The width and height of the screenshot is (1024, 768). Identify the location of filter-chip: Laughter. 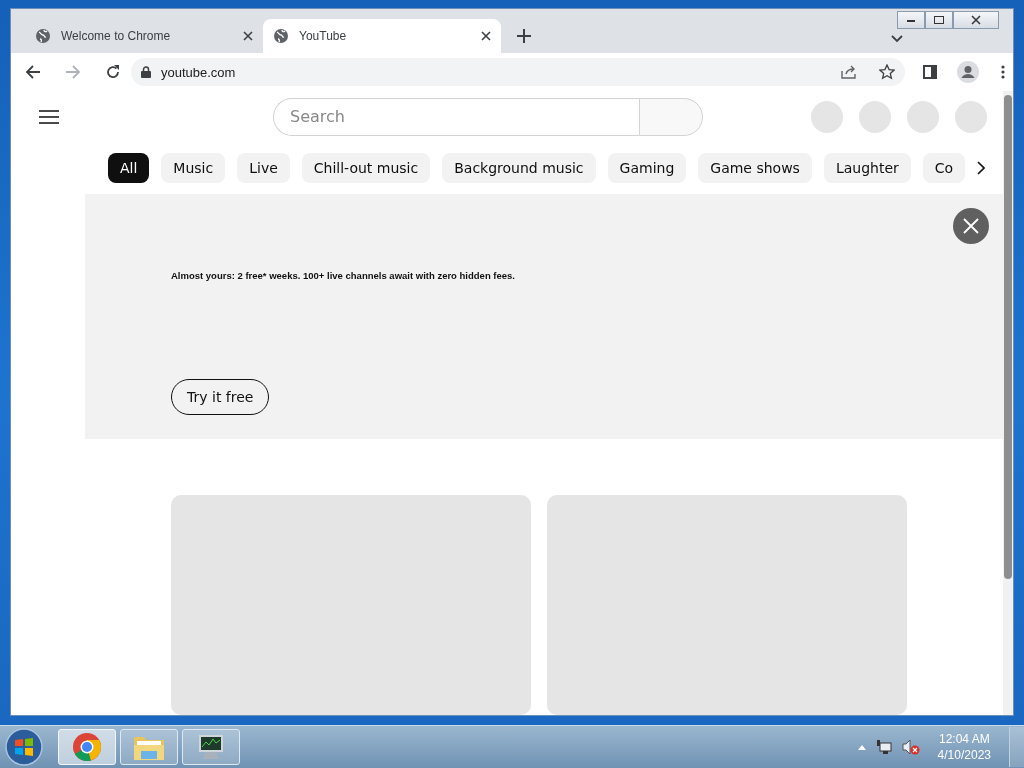
(867, 168).